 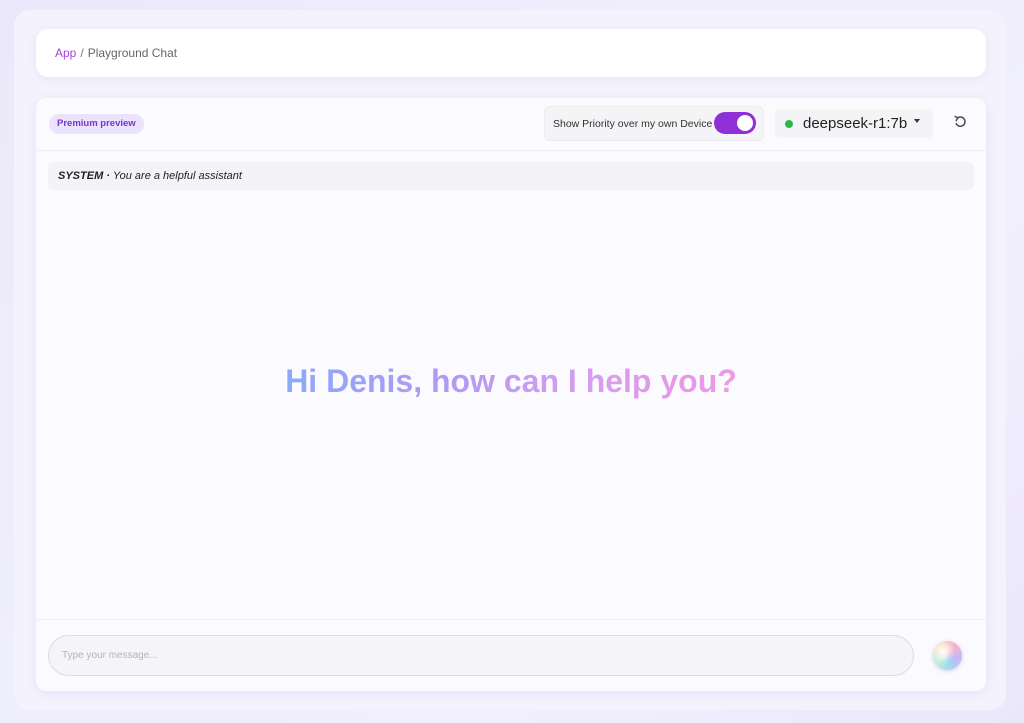 I want to click on breadcrumb-current: Playground Chat, so click(x=132, y=53).